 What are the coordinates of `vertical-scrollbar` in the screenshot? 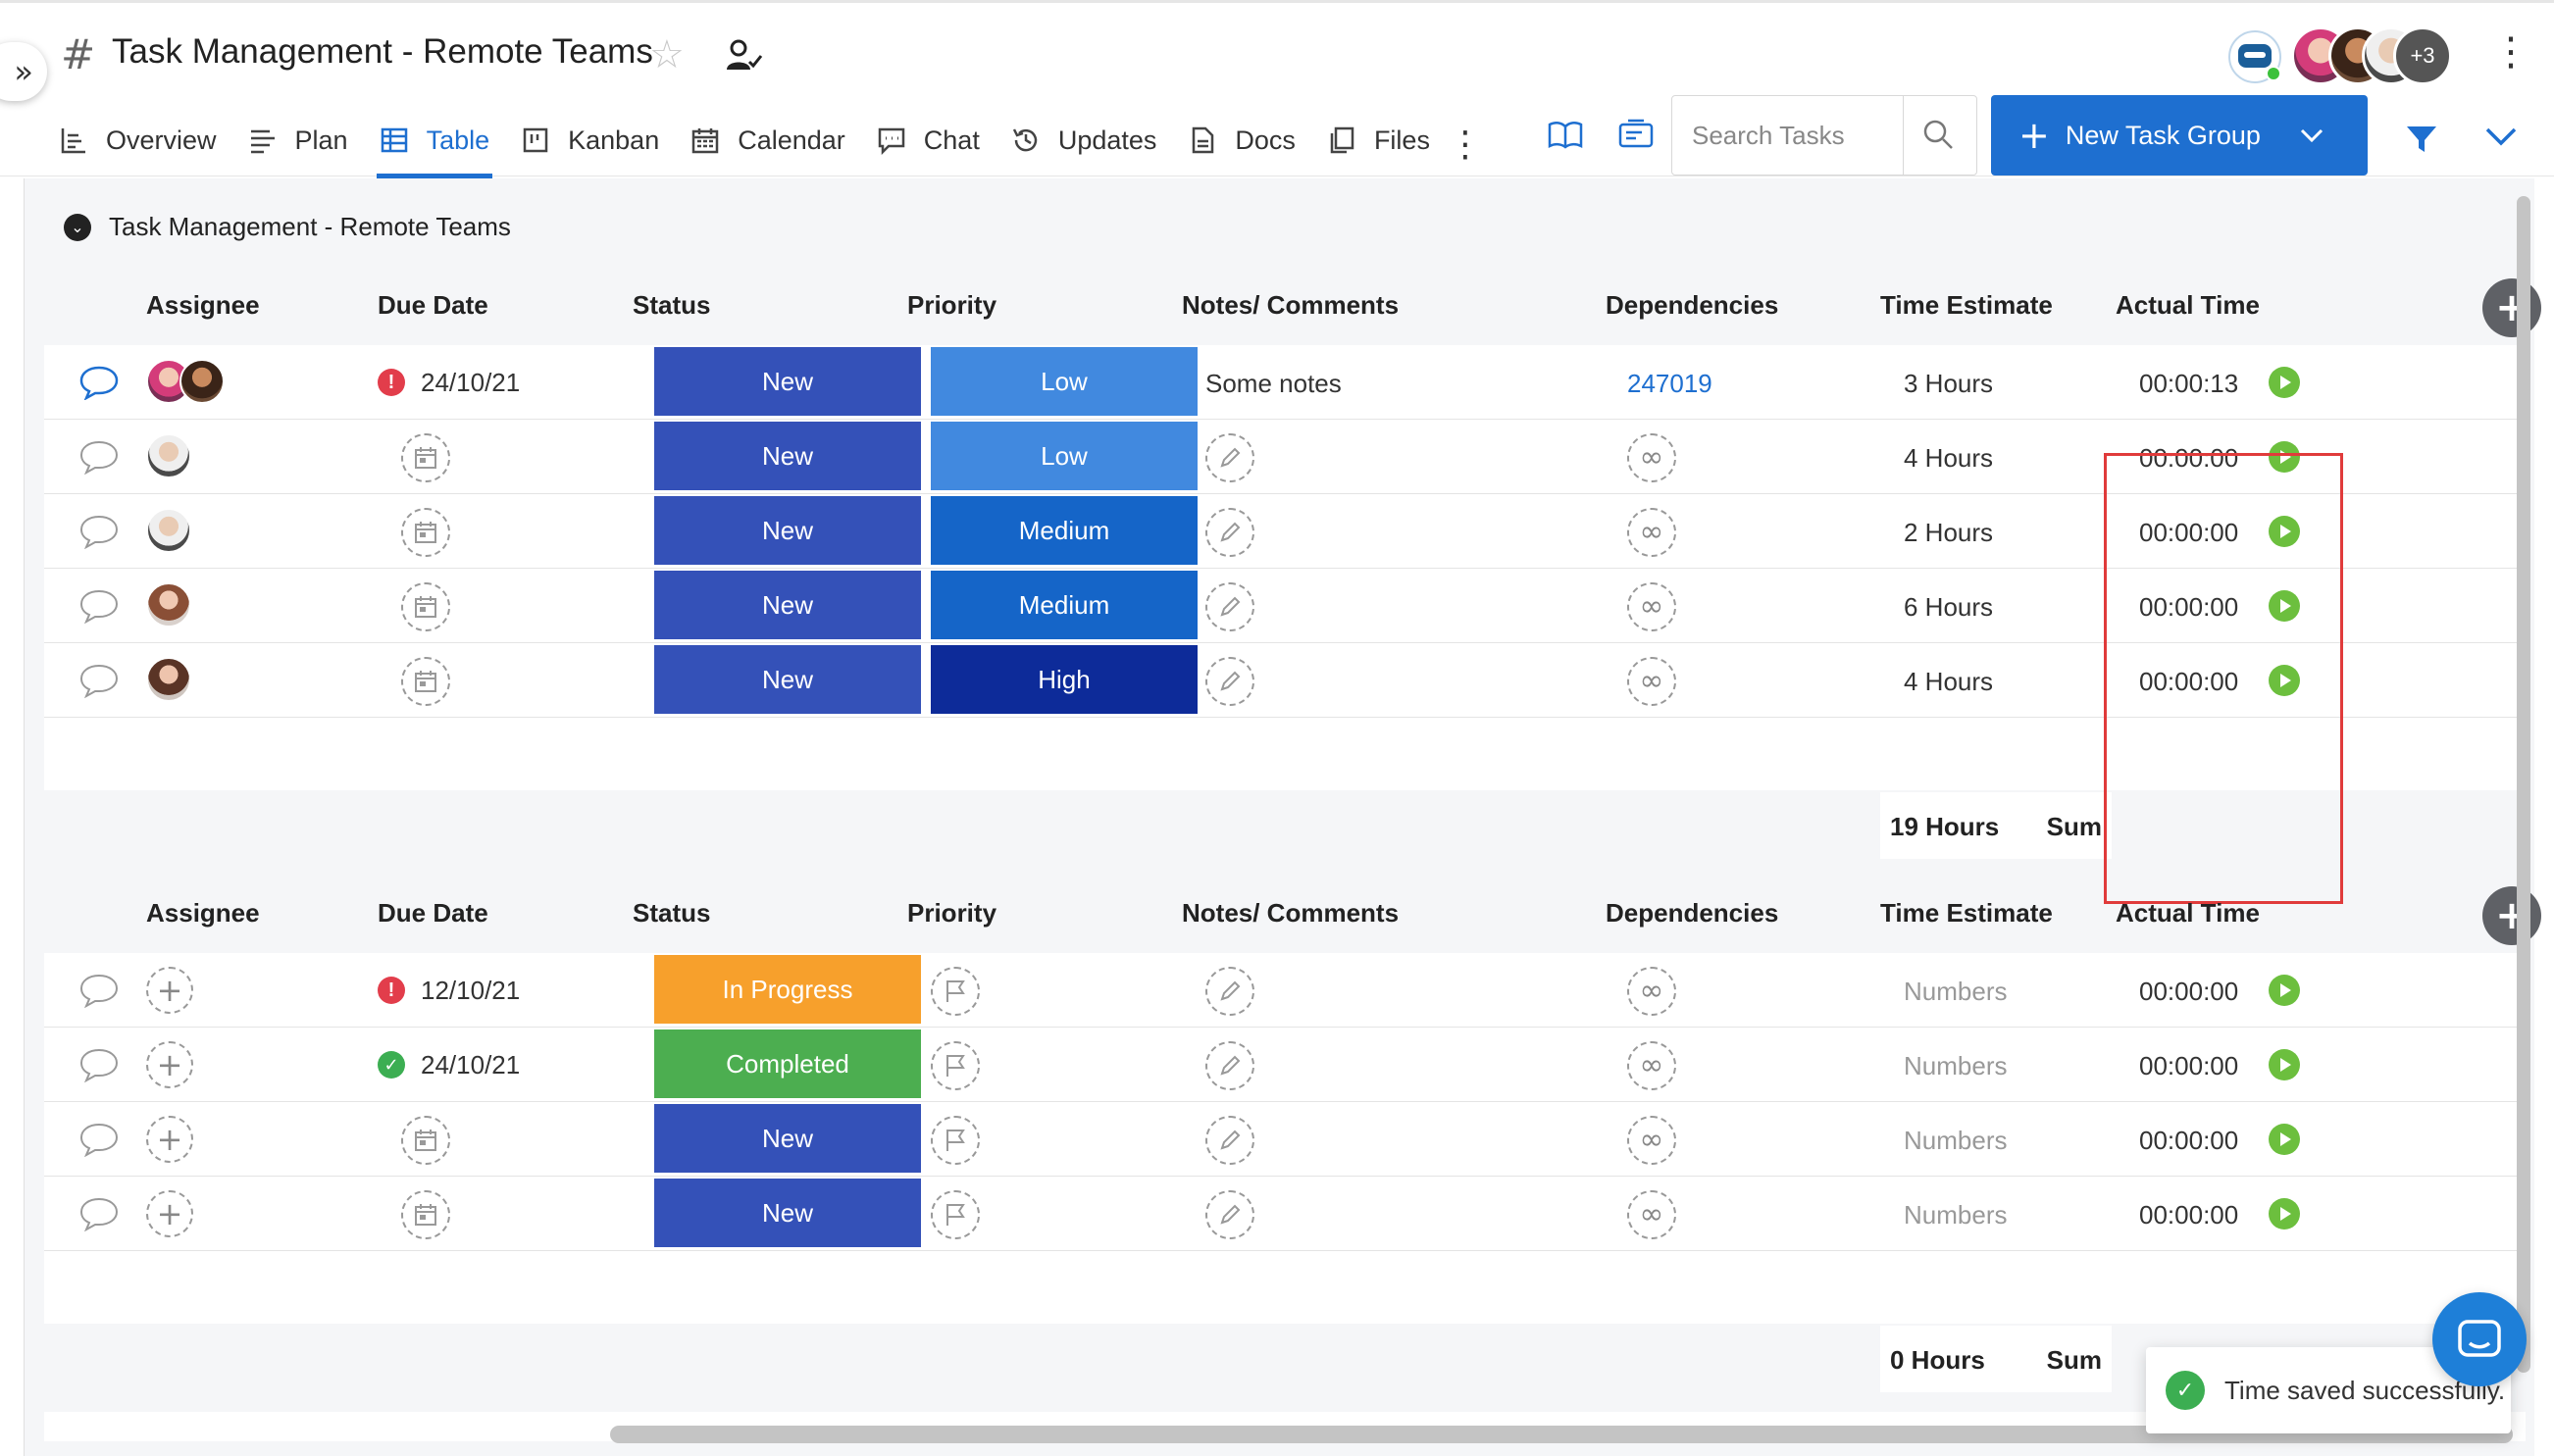 It's located at (2523, 784).